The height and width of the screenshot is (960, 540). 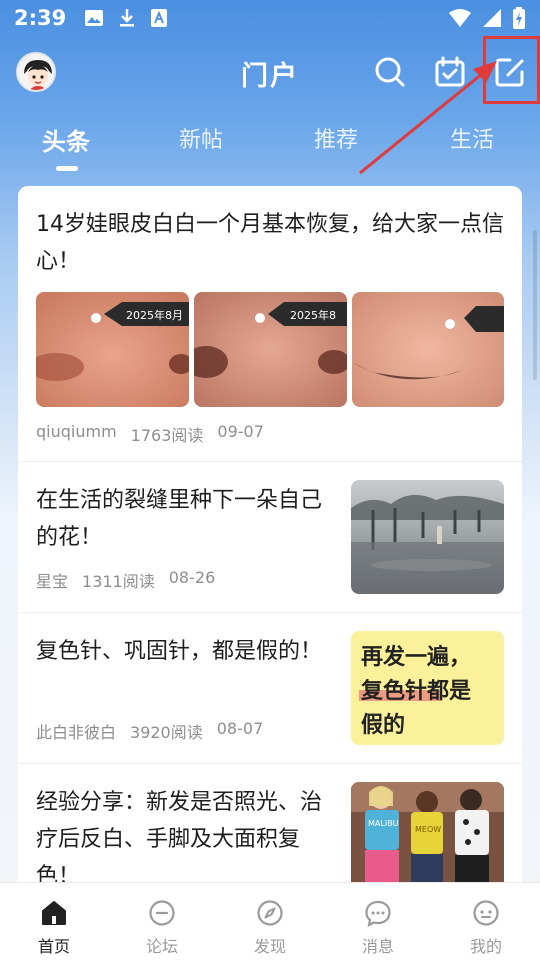 I want to click on cartoon-avatar-icon, so click(x=36, y=72).